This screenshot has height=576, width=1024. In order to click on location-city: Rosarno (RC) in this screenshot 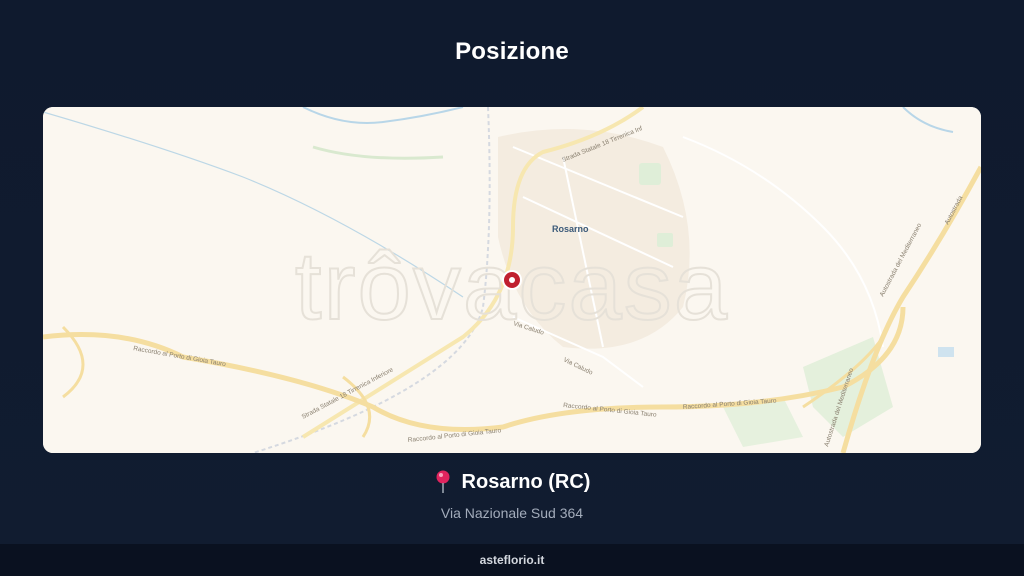, I will do `click(526, 481)`.